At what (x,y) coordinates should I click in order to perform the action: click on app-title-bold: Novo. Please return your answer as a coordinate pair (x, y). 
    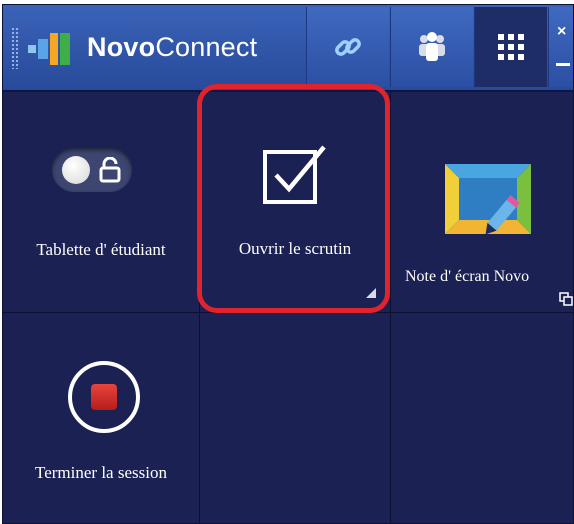
    Looking at the image, I should click on (121, 47).